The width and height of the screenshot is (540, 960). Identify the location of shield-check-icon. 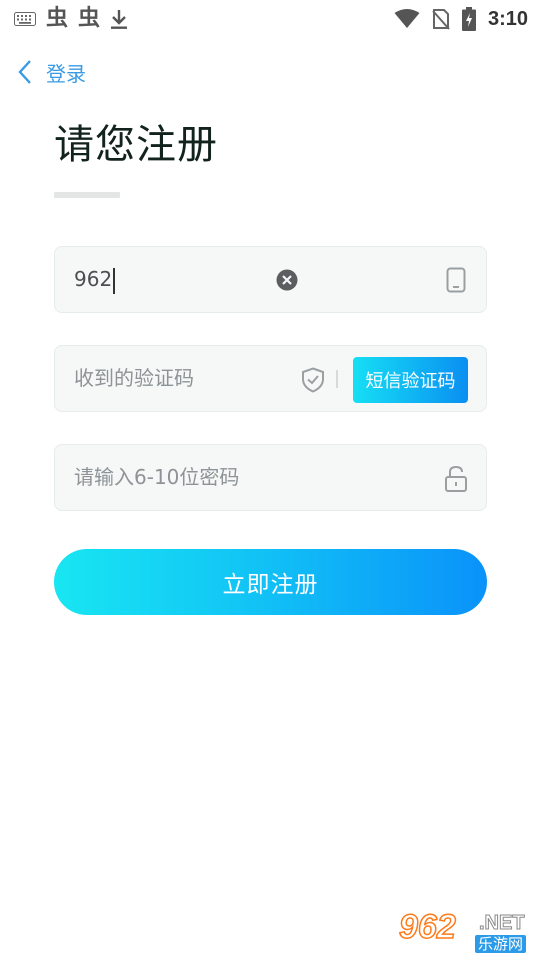
(313, 380).